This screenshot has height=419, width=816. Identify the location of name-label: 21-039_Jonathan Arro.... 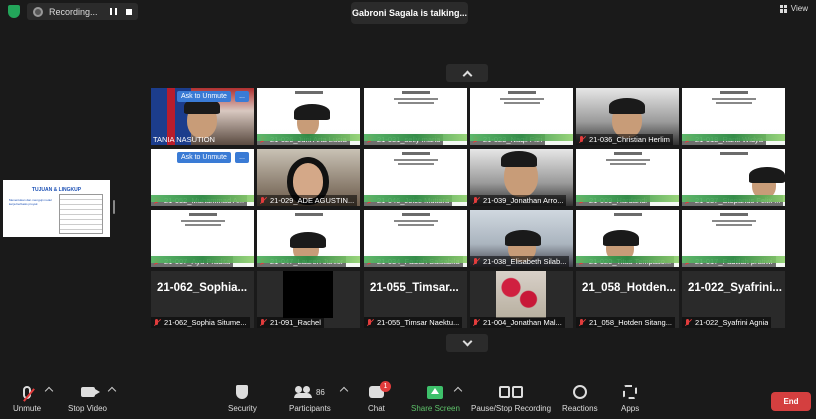
(518, 200).